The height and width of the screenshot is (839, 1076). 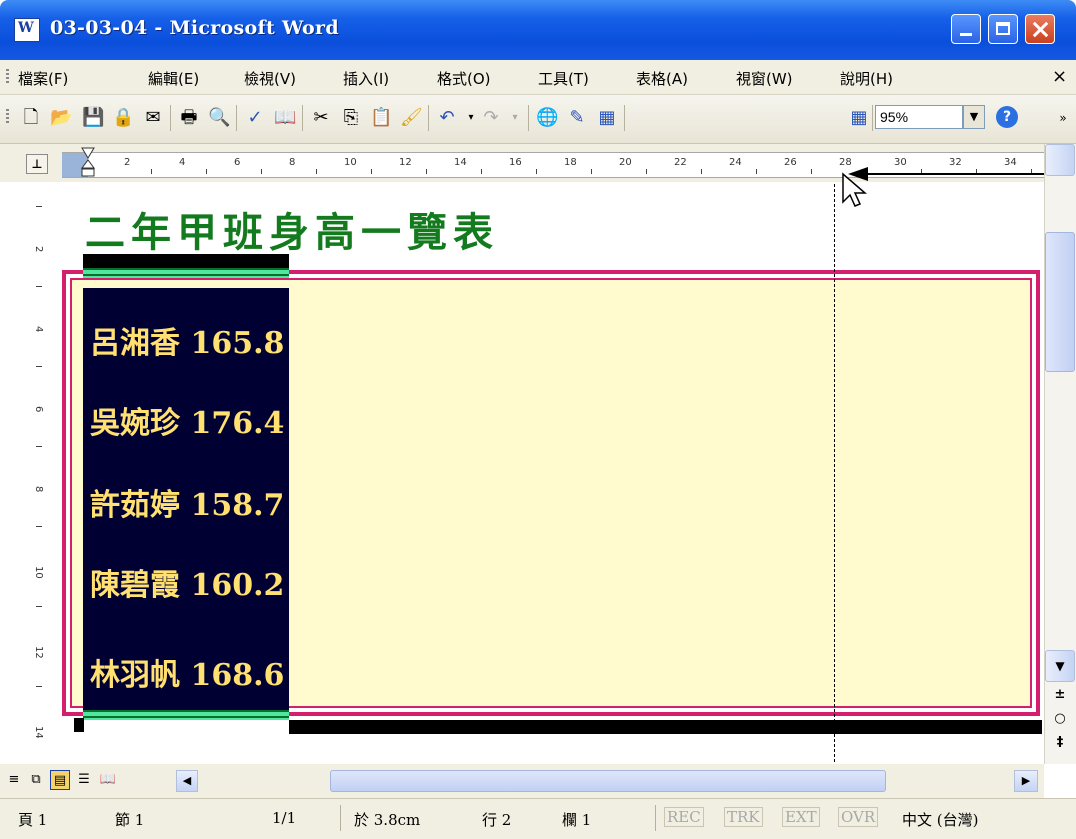 I want to click on table-bottom-stripe, so click(x=186, y=715).